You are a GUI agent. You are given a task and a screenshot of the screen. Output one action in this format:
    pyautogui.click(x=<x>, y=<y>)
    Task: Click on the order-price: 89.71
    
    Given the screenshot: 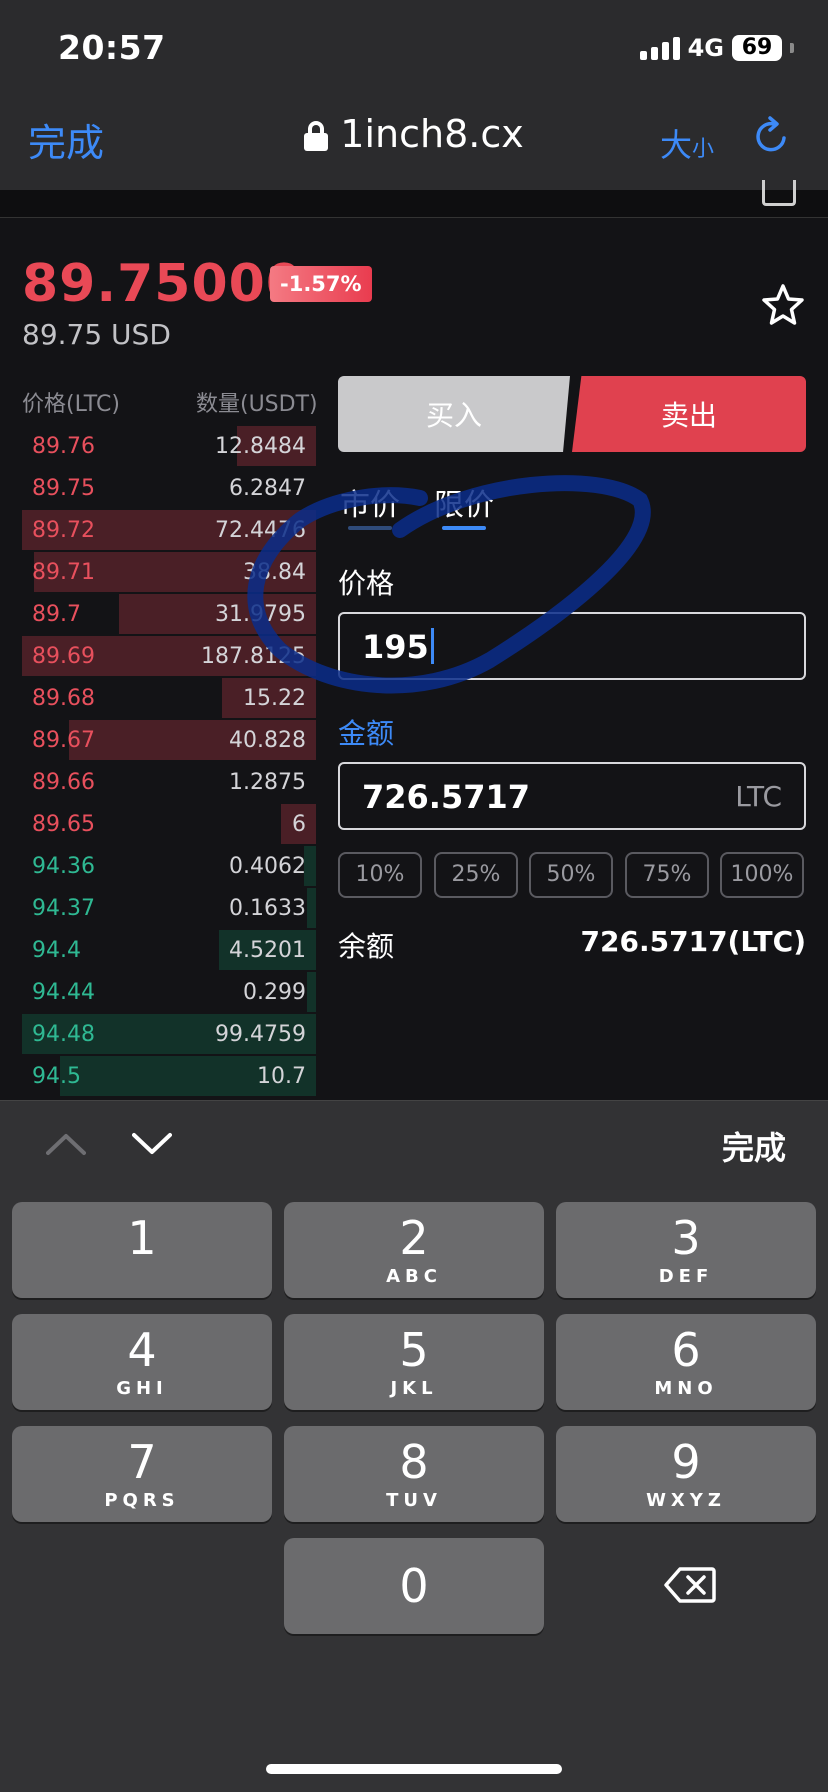 What is the action you would take?
    pyautogui.click(x=63, y=572)
    